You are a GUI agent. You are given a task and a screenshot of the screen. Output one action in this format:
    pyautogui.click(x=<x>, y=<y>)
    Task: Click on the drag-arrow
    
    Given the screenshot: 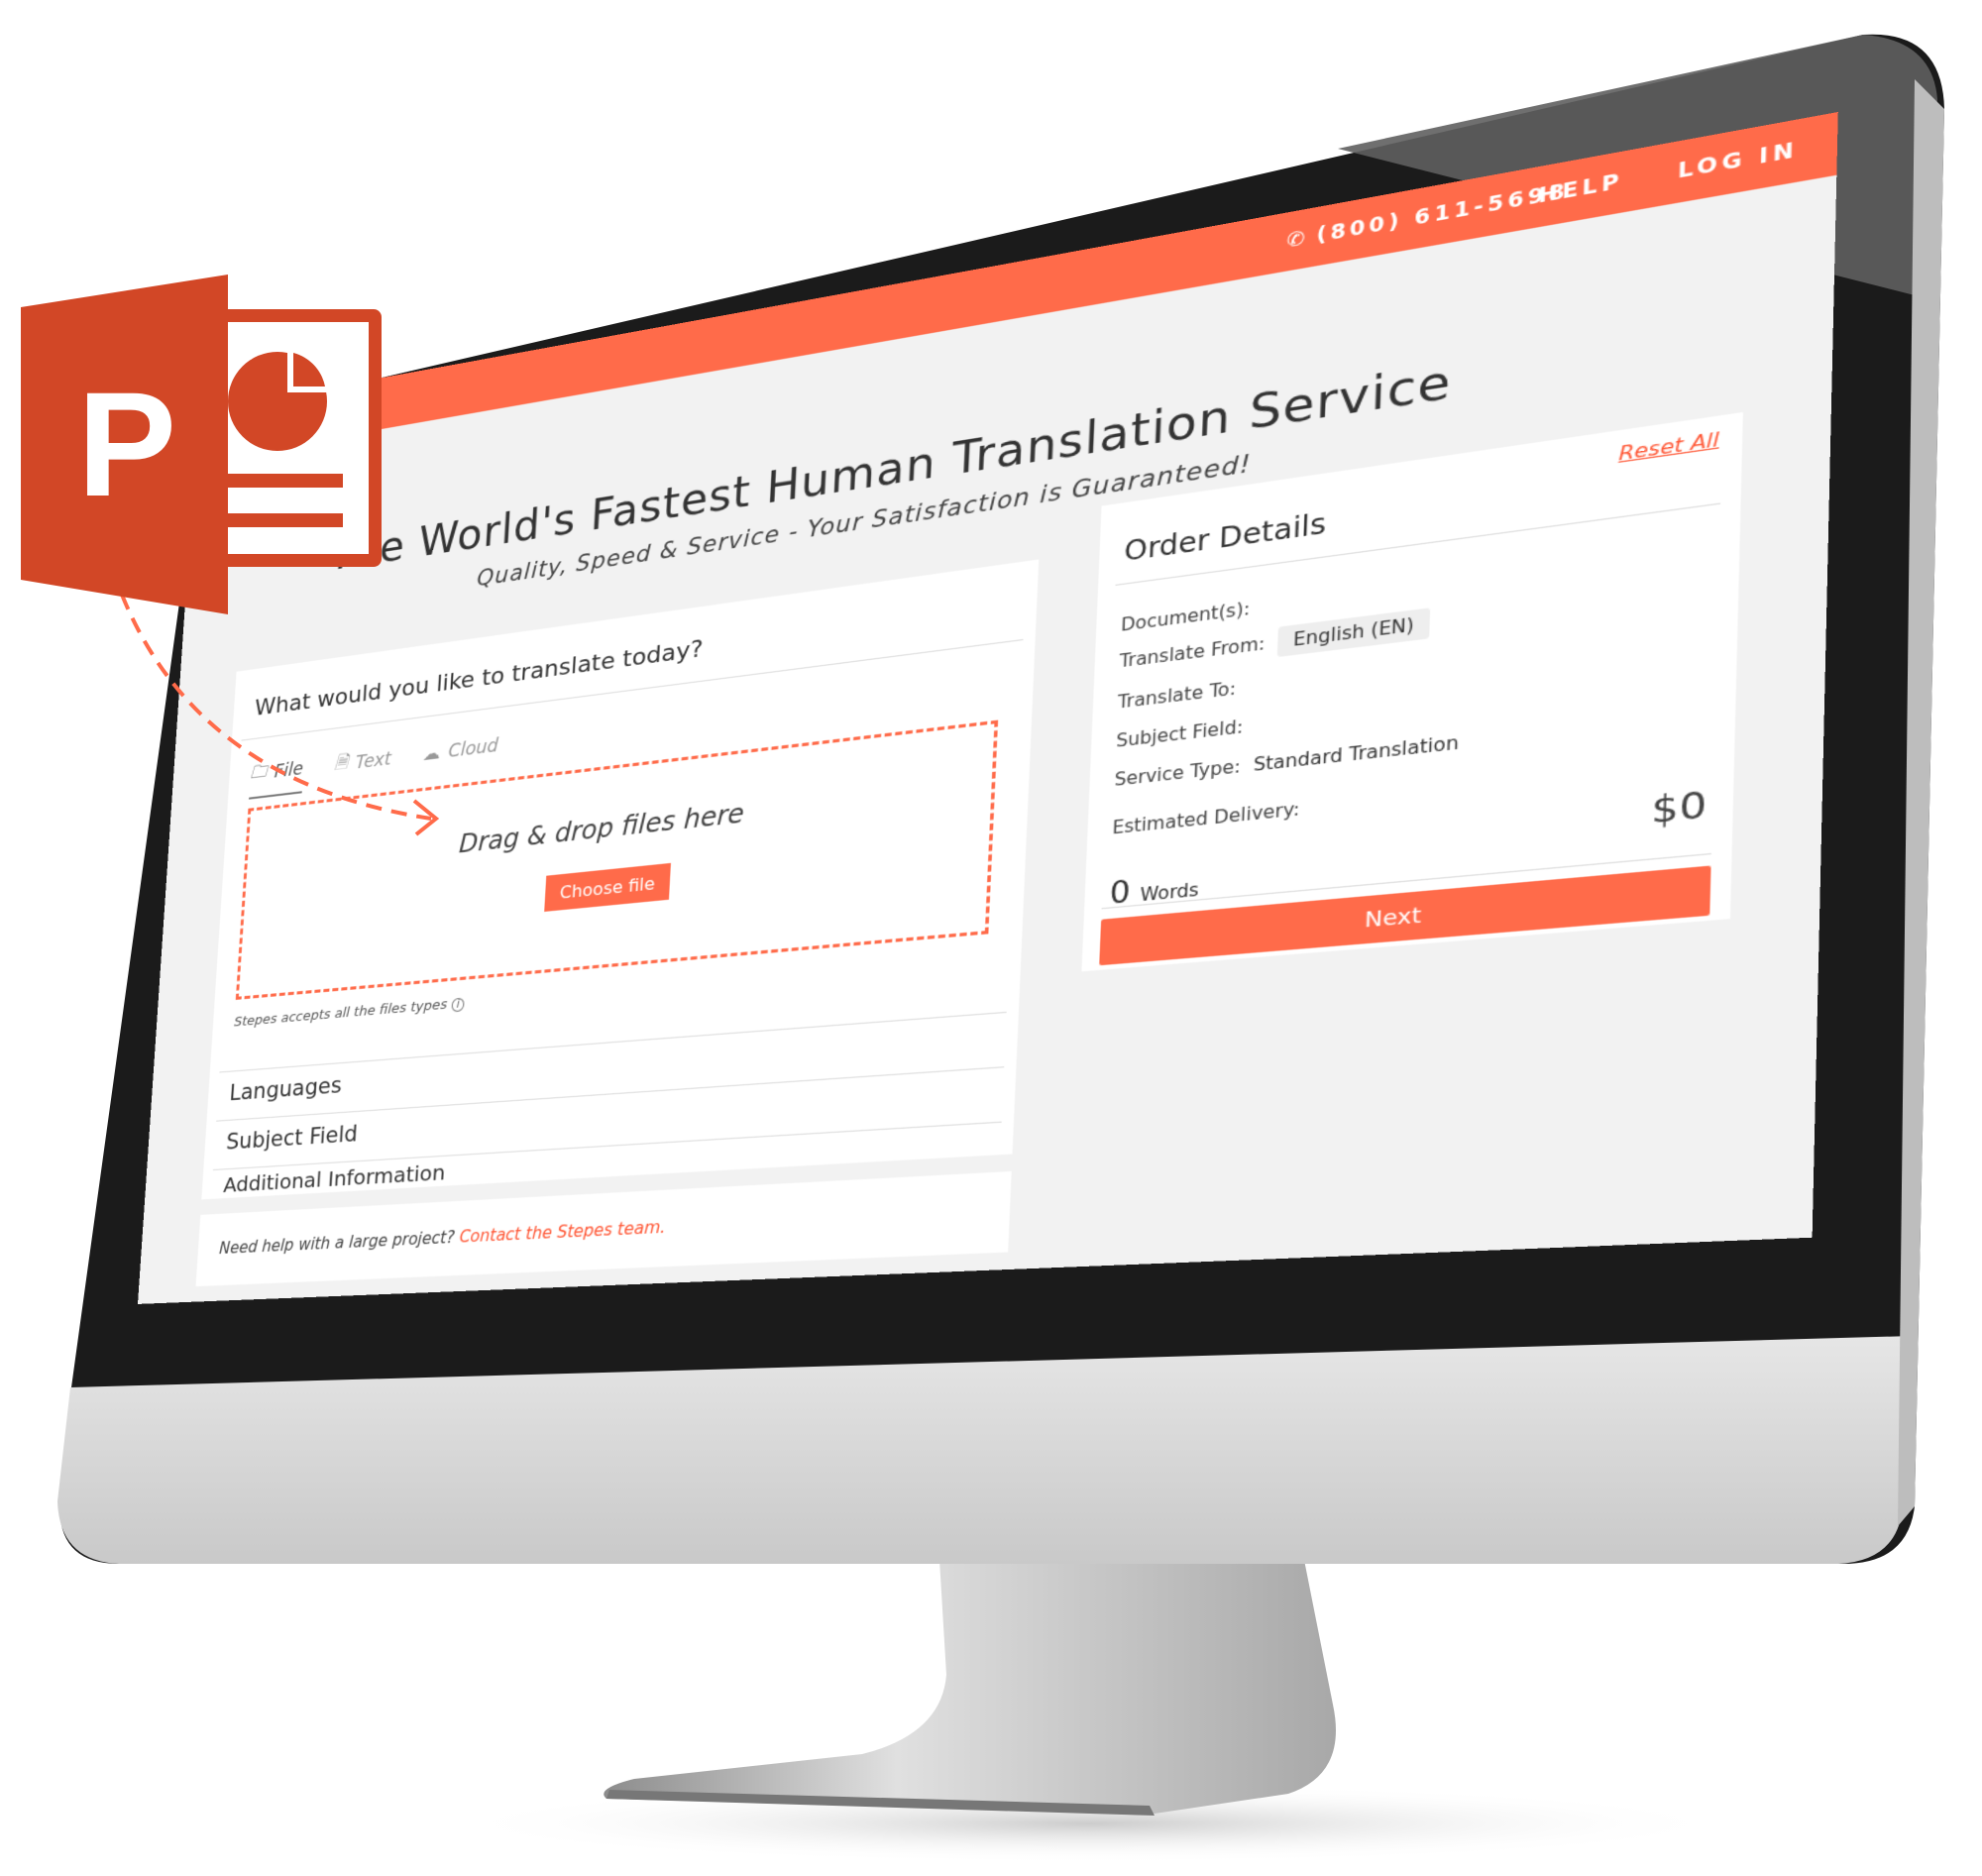 What is the action you would take?
    pyautogui.click(x=276, y=708)
    